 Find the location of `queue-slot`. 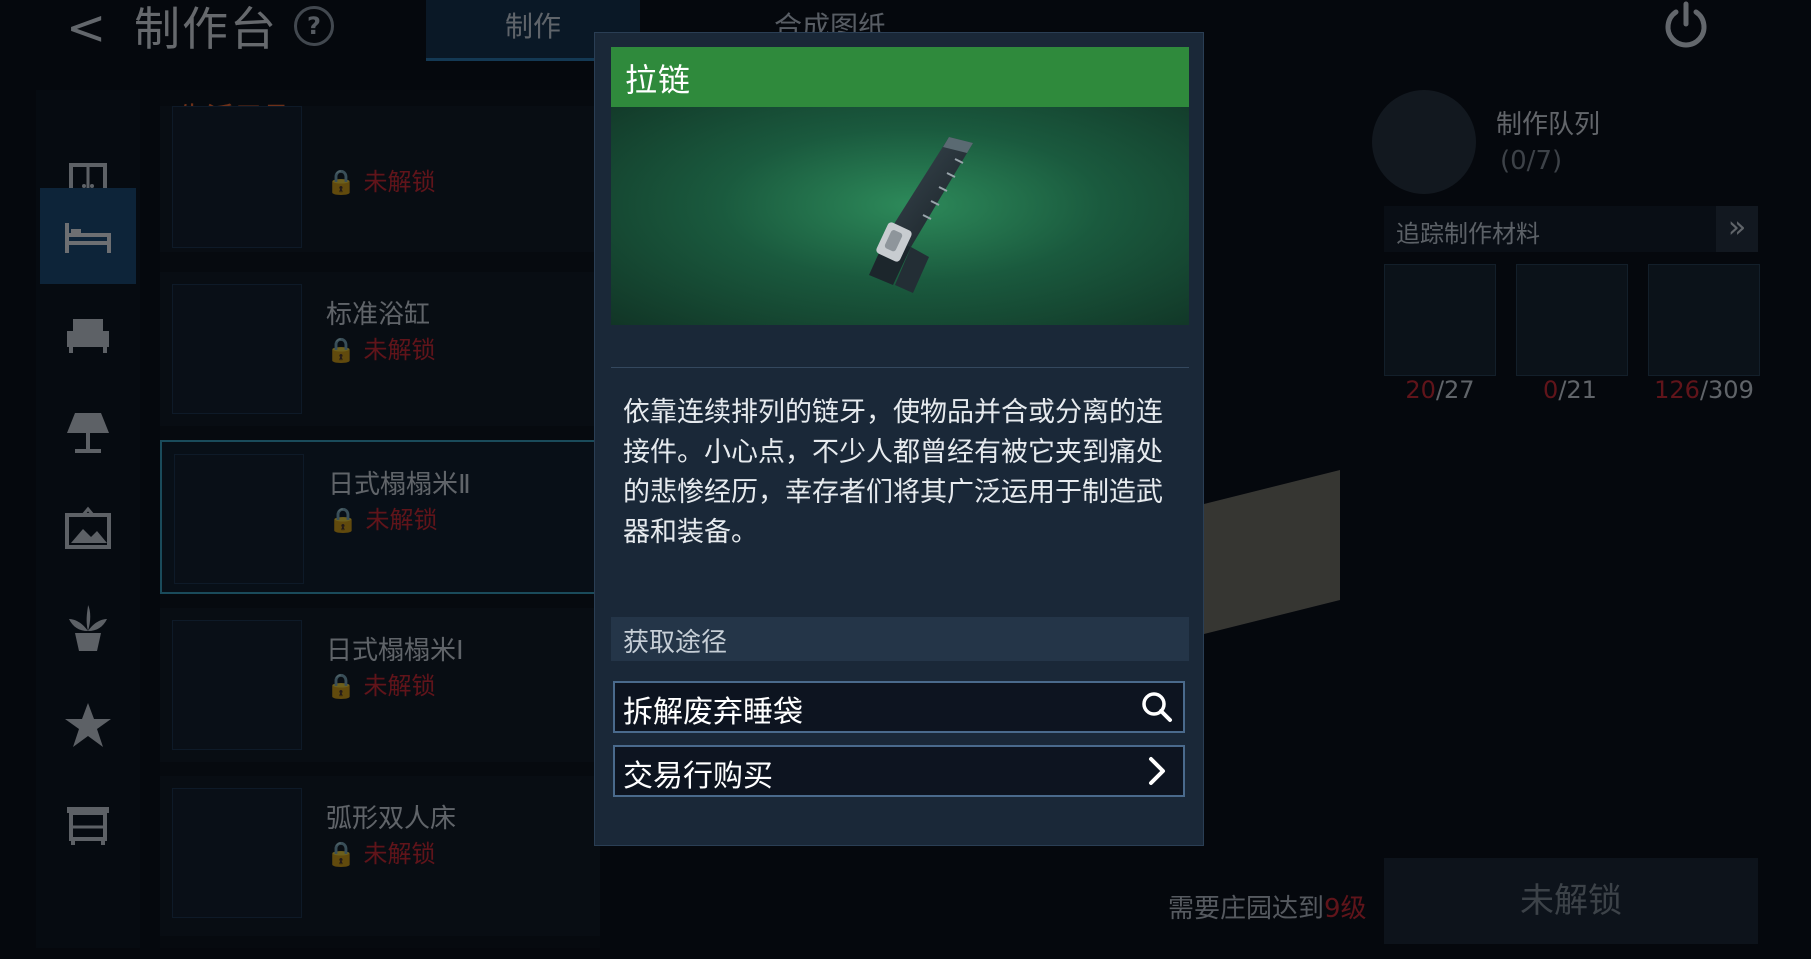

queue-slot is located at coordinates (1424, 142).